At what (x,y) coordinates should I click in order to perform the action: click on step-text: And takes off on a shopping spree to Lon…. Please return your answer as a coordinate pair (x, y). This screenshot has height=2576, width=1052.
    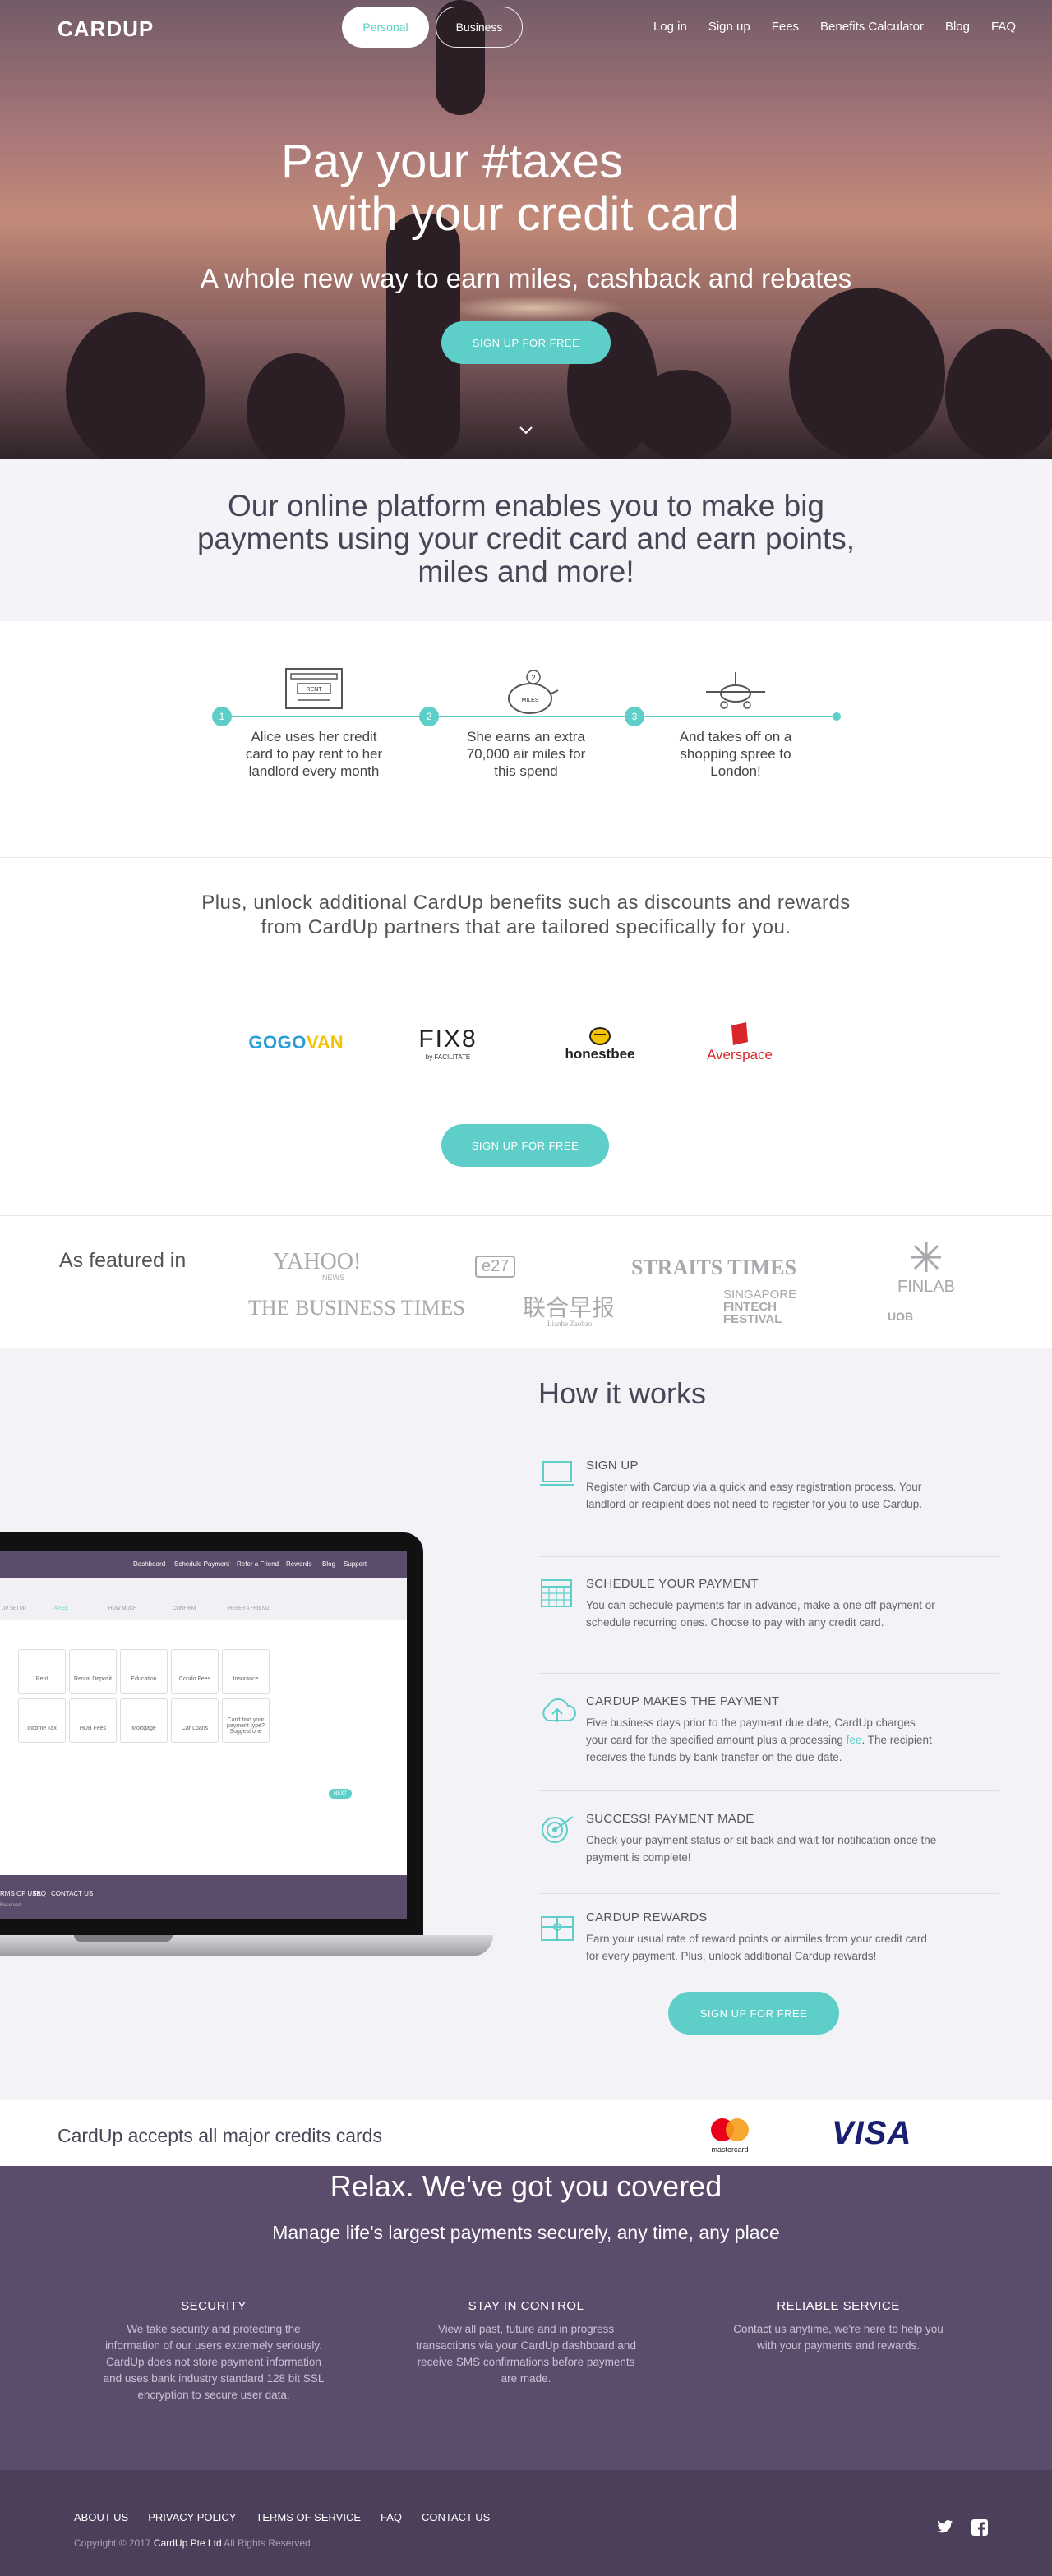
    Looking at the image, I should click on (735, 754).